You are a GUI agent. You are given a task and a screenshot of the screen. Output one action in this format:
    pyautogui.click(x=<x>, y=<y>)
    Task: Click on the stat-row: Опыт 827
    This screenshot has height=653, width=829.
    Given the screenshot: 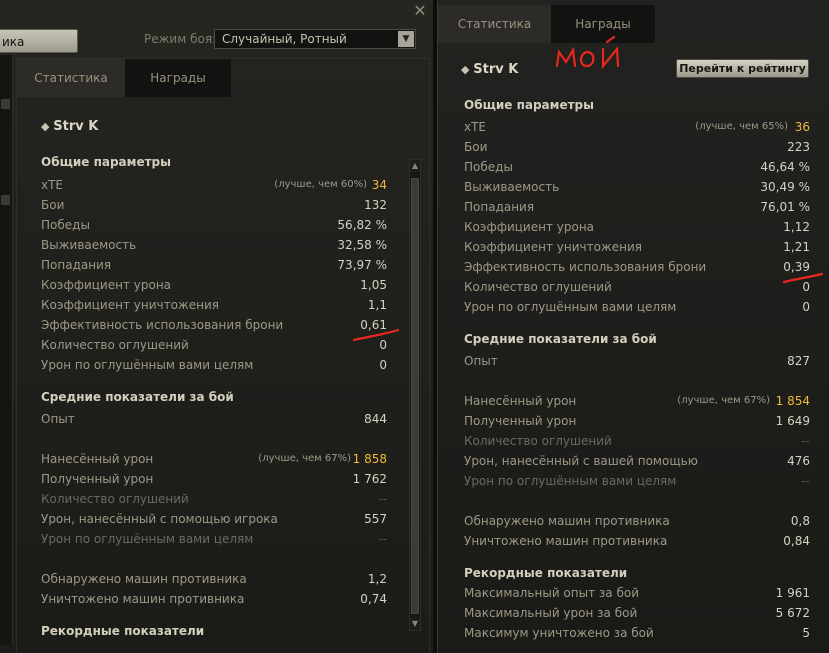 What is the action you would take?
    pyautogui.click(x=637, y=364)
    